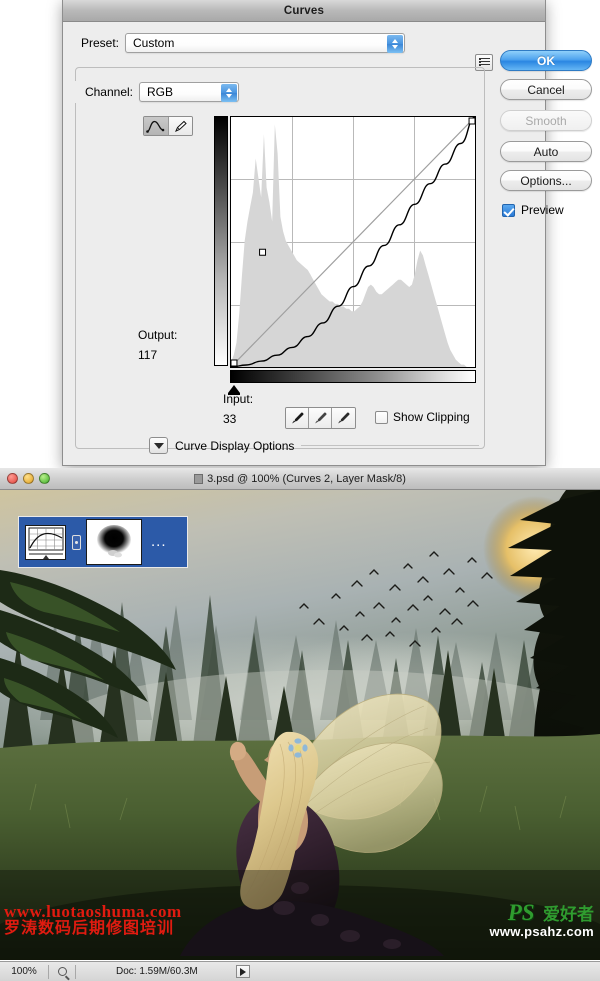  I want to click on document-proxy-icon, so click(199, 478).